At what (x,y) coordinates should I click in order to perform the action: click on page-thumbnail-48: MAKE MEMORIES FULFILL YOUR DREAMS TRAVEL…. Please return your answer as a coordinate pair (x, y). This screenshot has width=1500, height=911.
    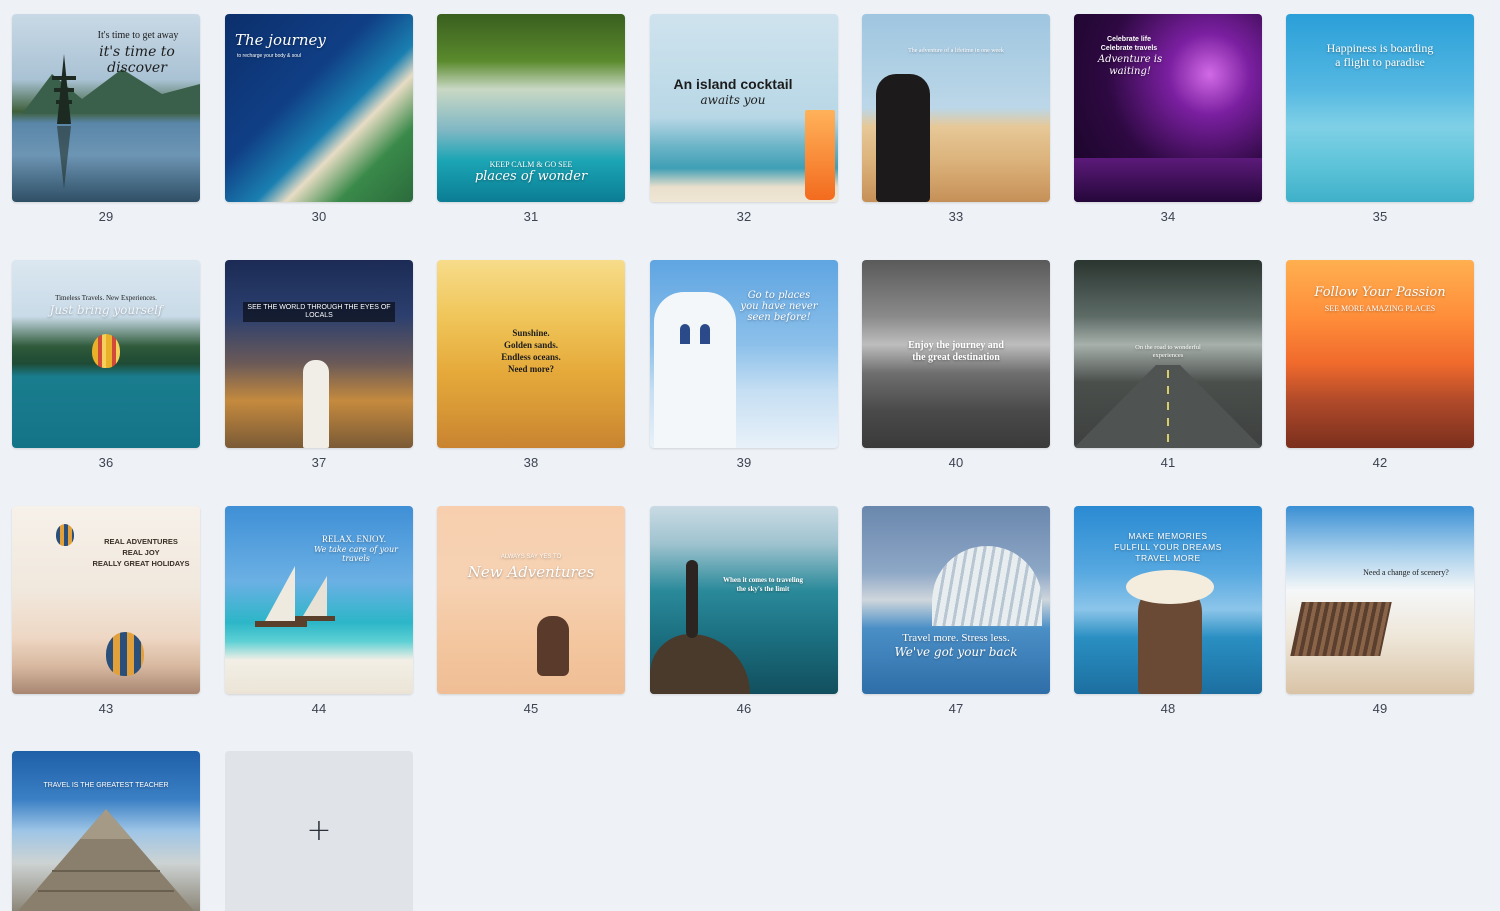
    Looking at the image, I should click on (1168, 600).